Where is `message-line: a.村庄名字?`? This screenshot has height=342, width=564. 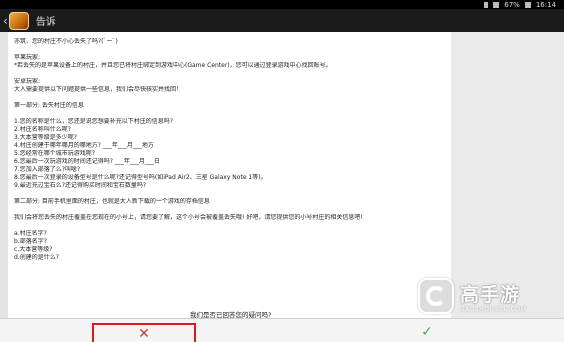
message-line: a.村庄名字? is located at coordinates (30, 233).